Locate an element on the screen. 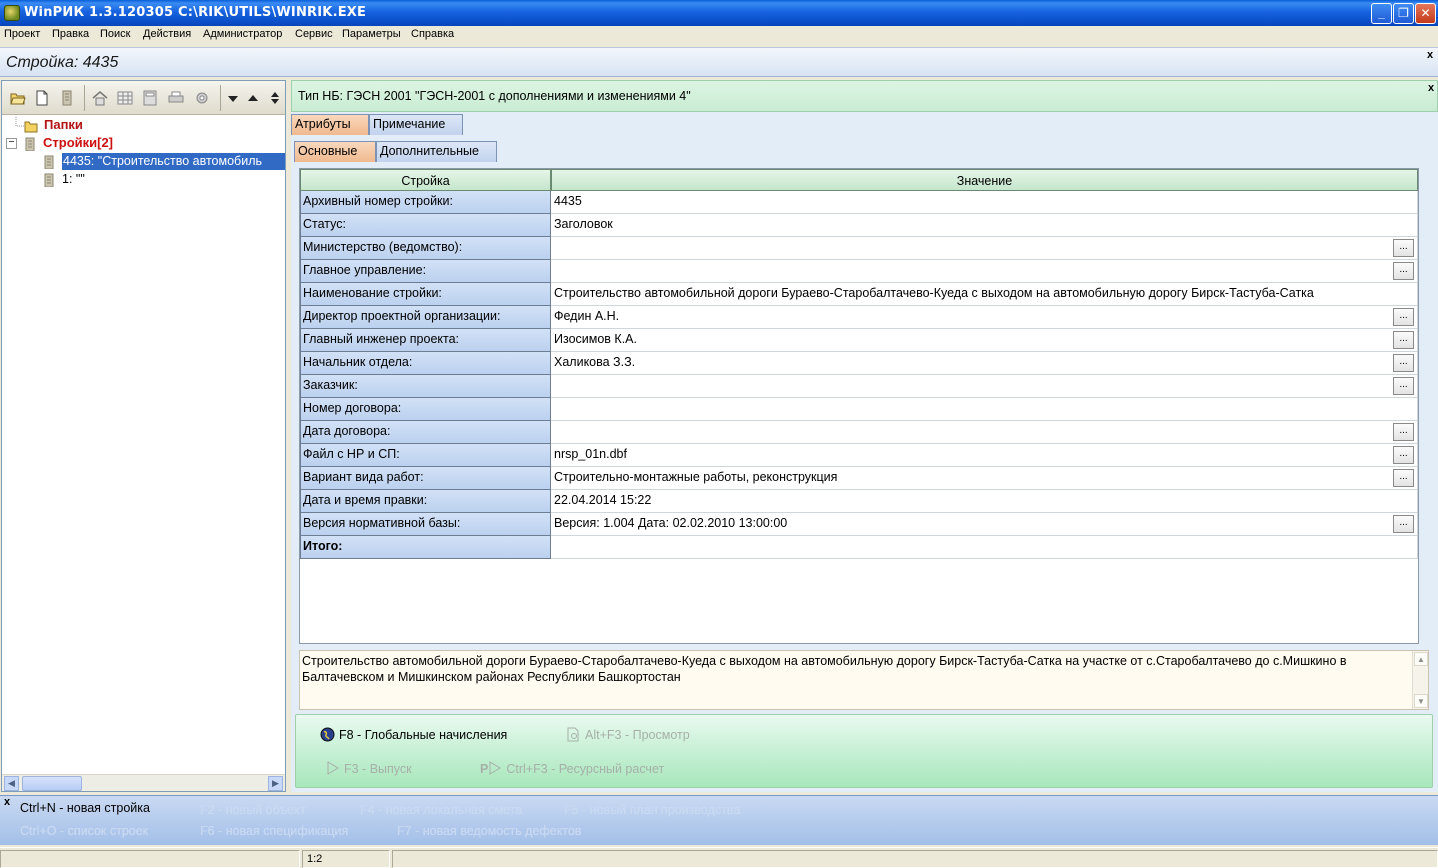 This screenshot has width=1438, height=868. resource-calc-action: P Ctrl+F3 - Ресурсный расчет is located at coordinates (572, 768).